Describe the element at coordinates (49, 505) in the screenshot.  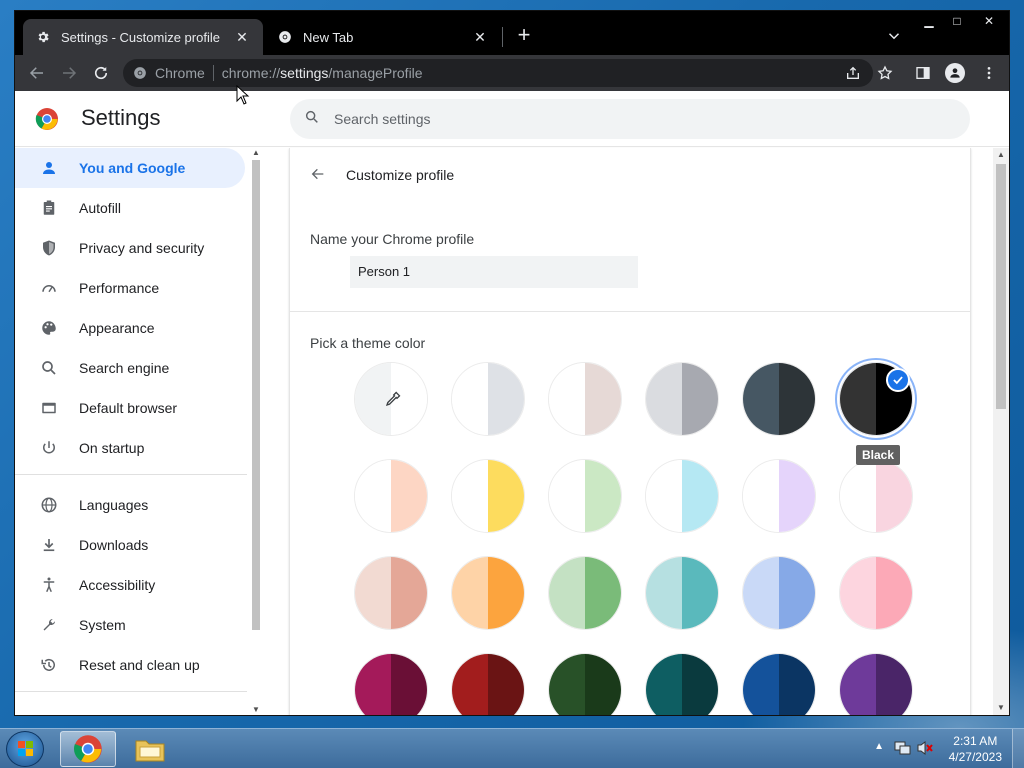
I see `globe-icon` at that location.